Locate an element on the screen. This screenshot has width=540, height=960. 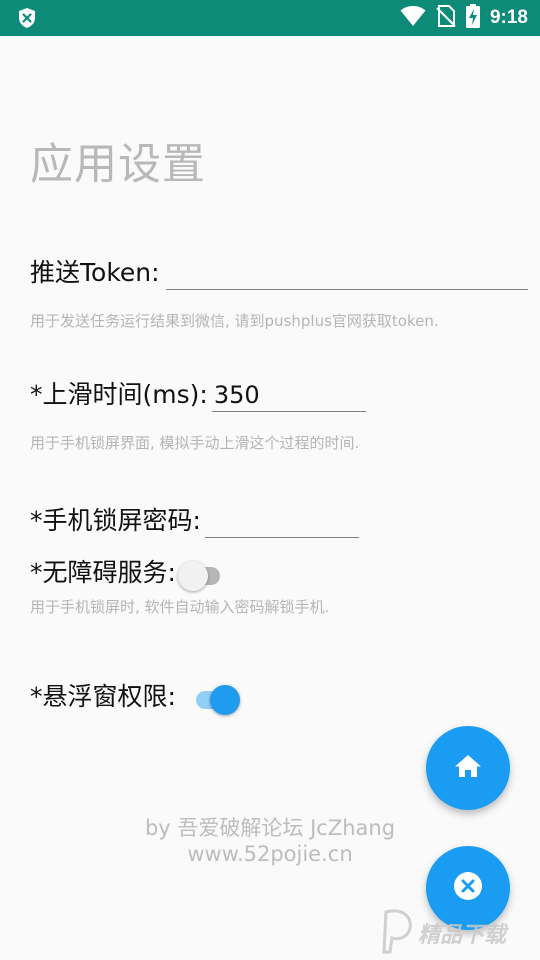
status-icons: 9:18 is located at coordinates (464, 18).